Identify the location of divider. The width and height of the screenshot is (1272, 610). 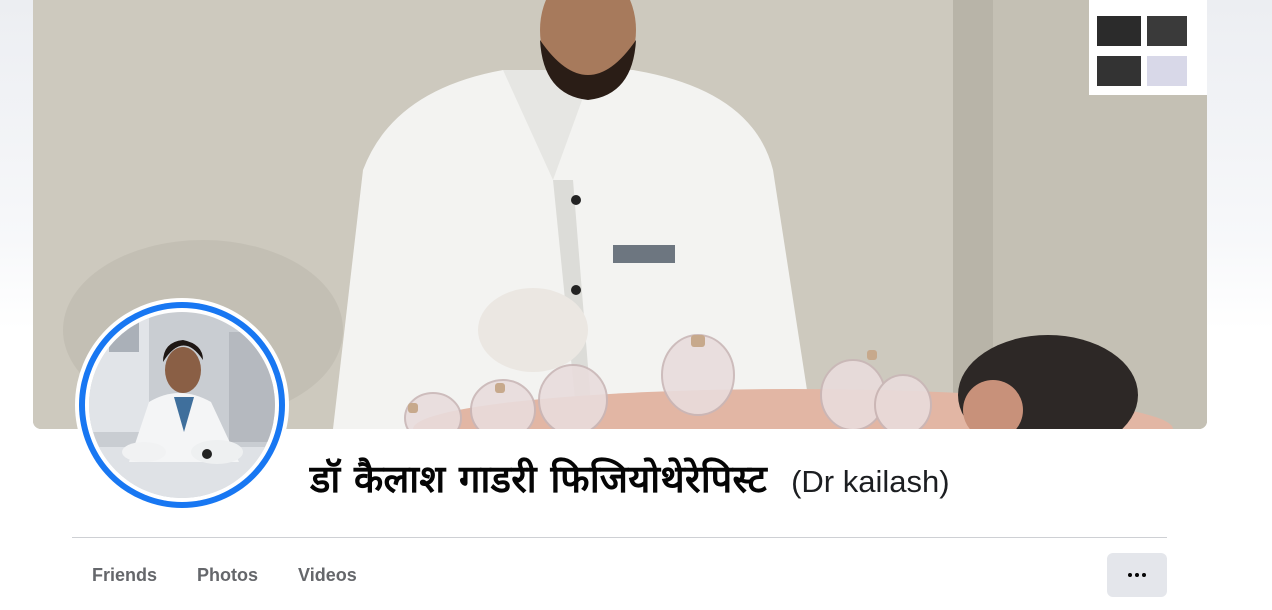
(619, 537).